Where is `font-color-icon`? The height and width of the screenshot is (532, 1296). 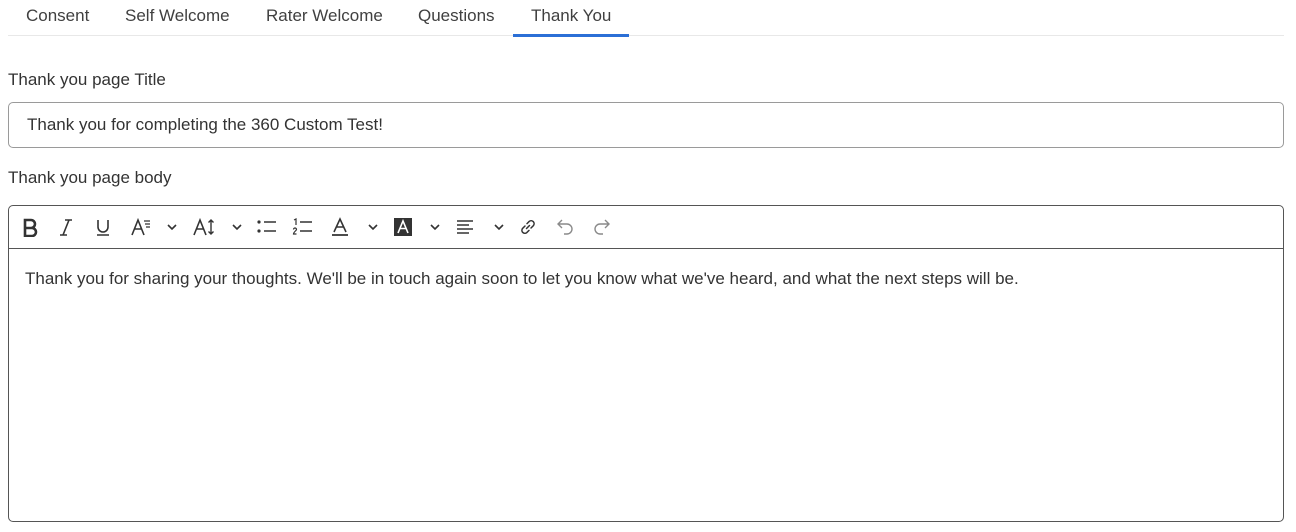
font-color-icon is located at coordinates (340, 227).